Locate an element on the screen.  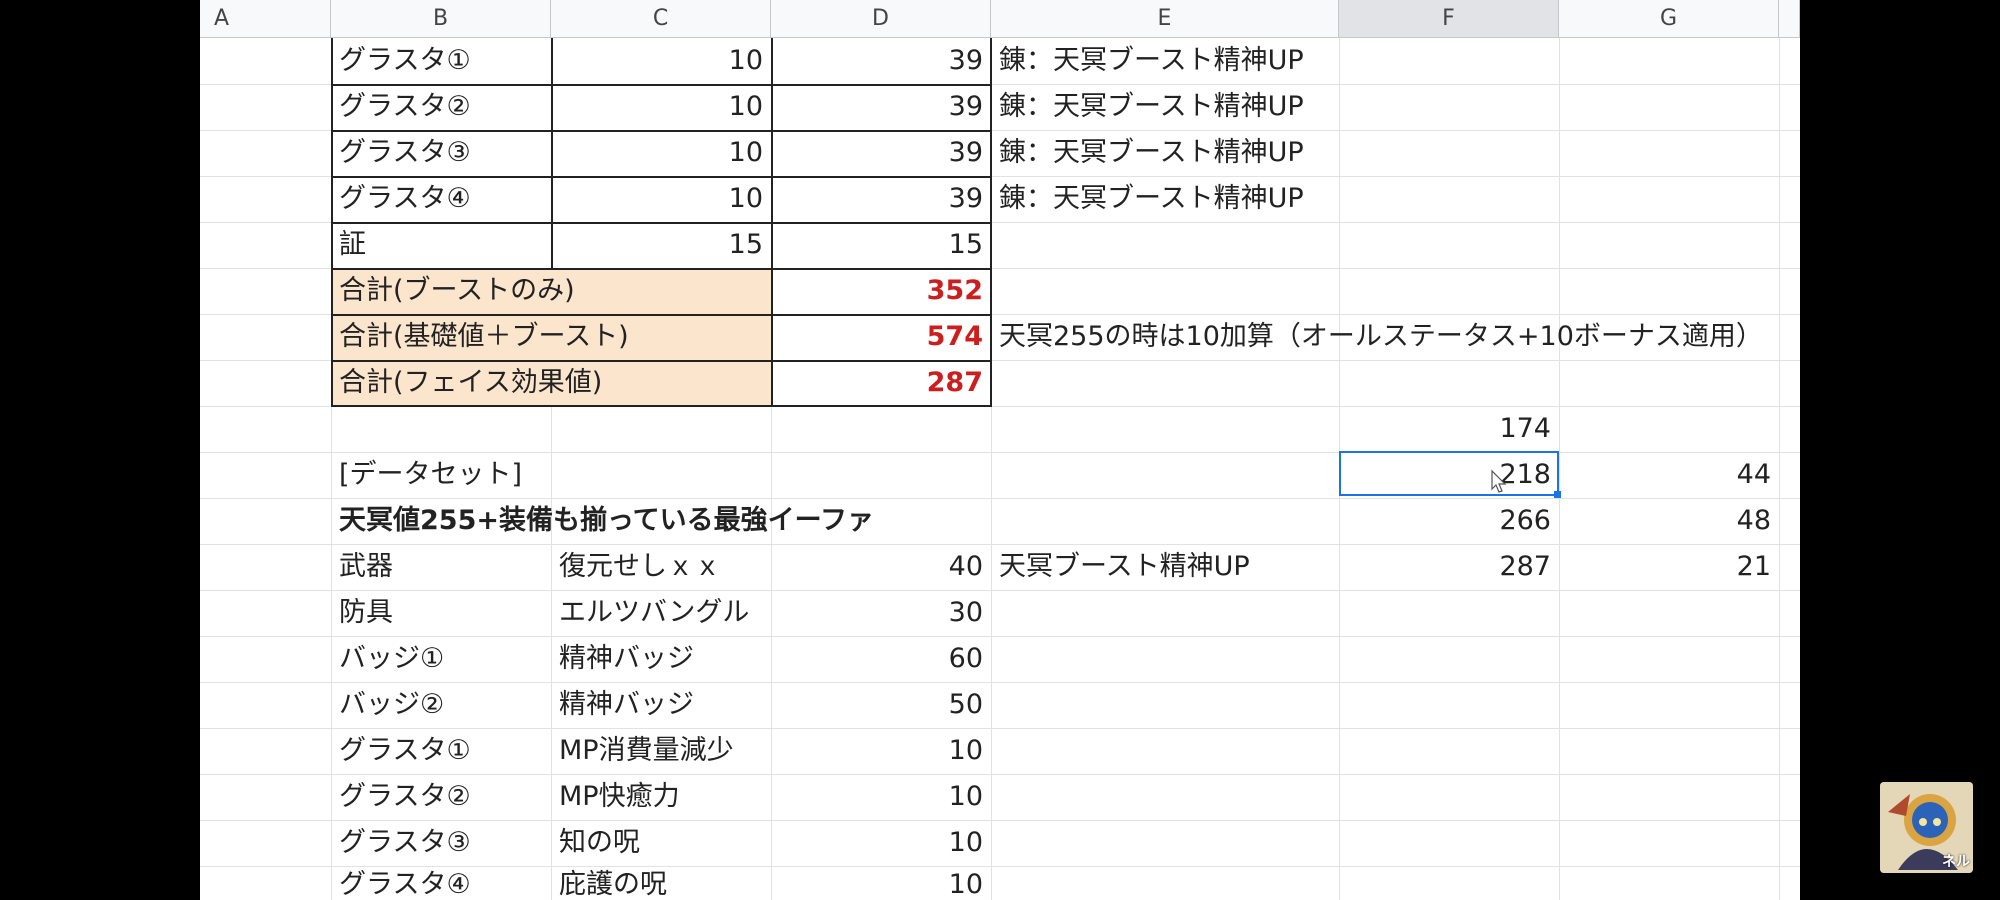
column-header-b: B is located at coordinates (441, 19).